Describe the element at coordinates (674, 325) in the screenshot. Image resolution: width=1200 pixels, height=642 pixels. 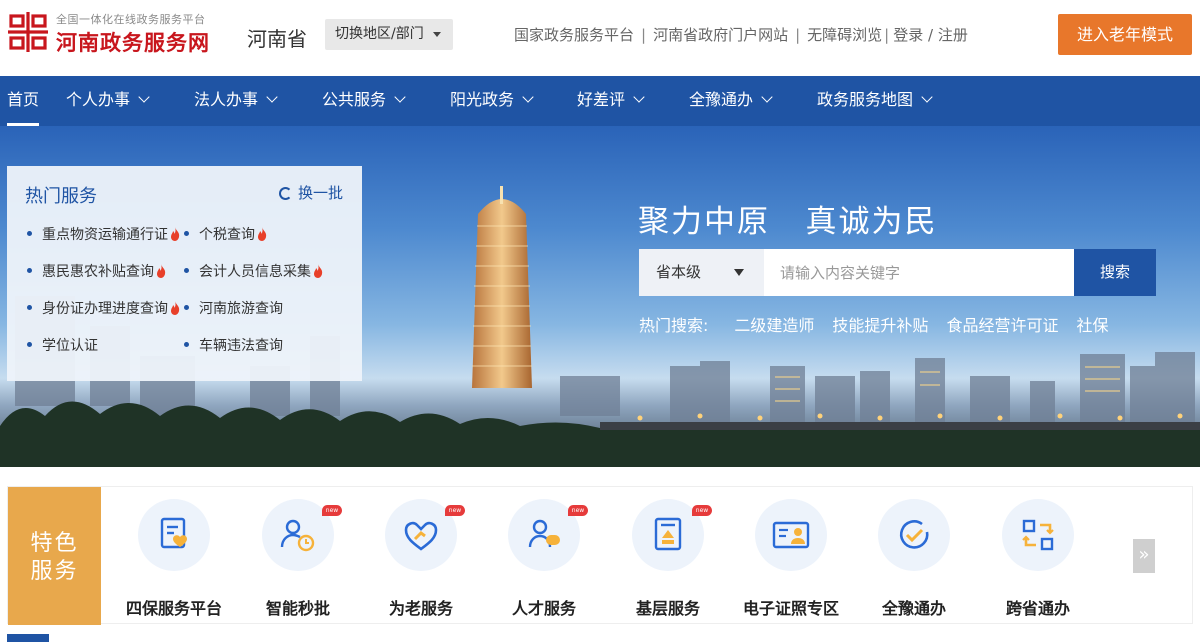
I see `hot-search-label: 热门搜索:` at that location.